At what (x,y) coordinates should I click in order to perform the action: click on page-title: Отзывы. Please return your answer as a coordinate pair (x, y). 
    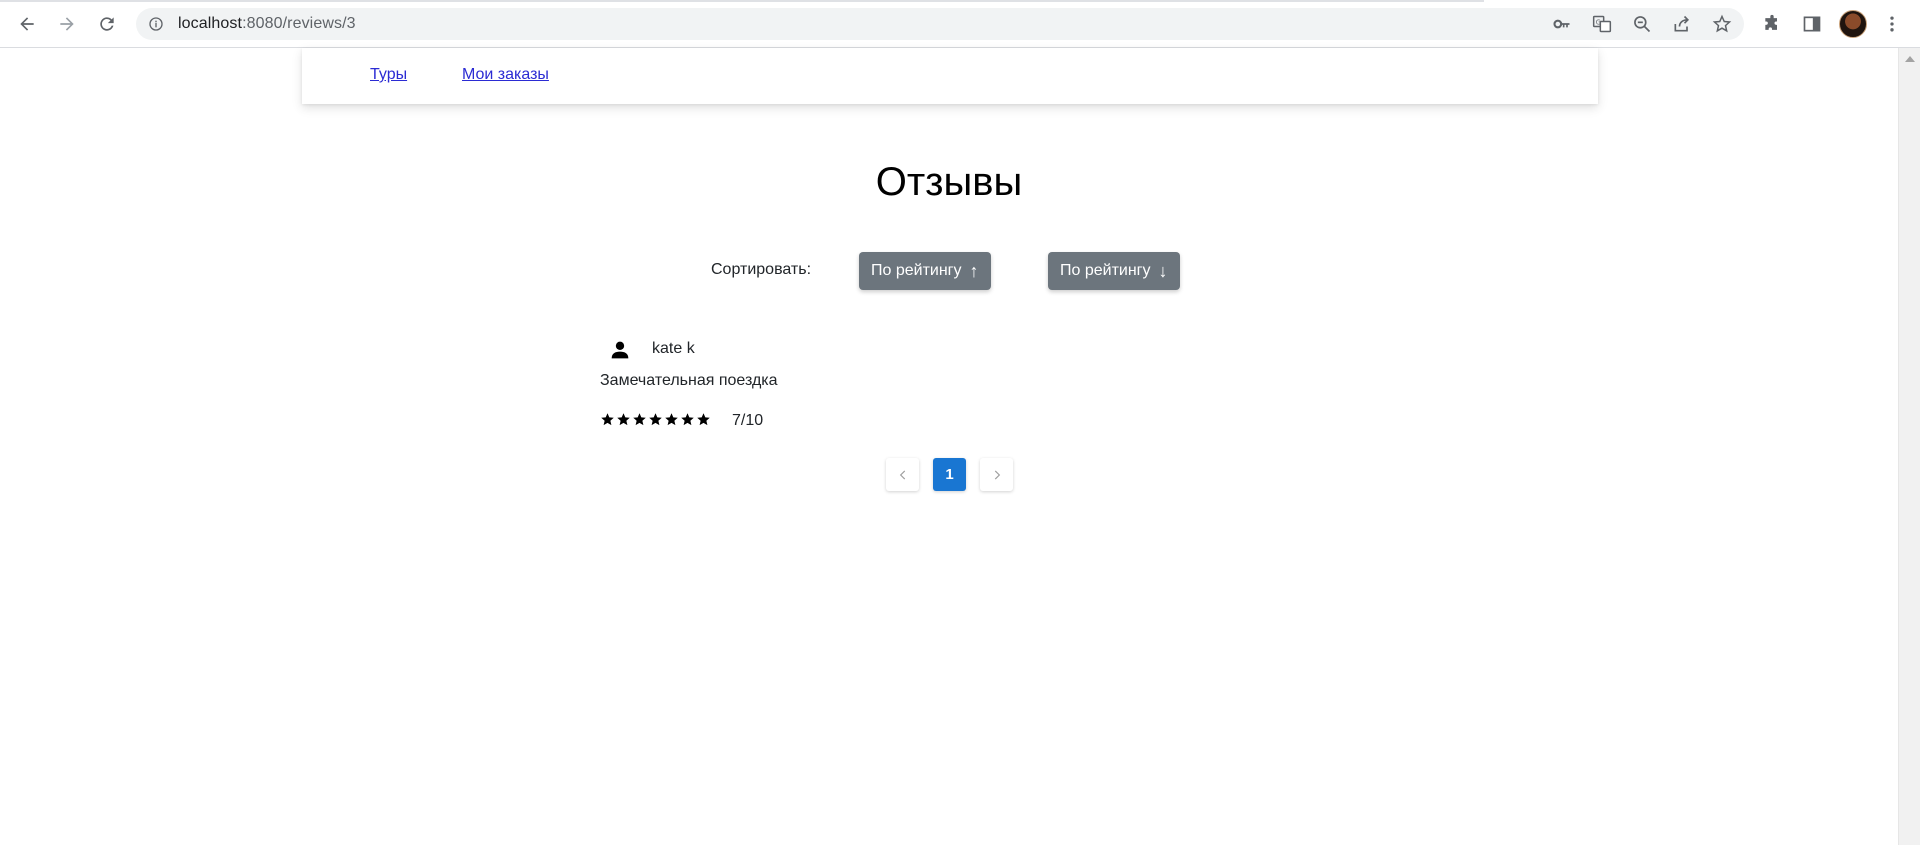
    Looking at the image, I should click on (949, 182).